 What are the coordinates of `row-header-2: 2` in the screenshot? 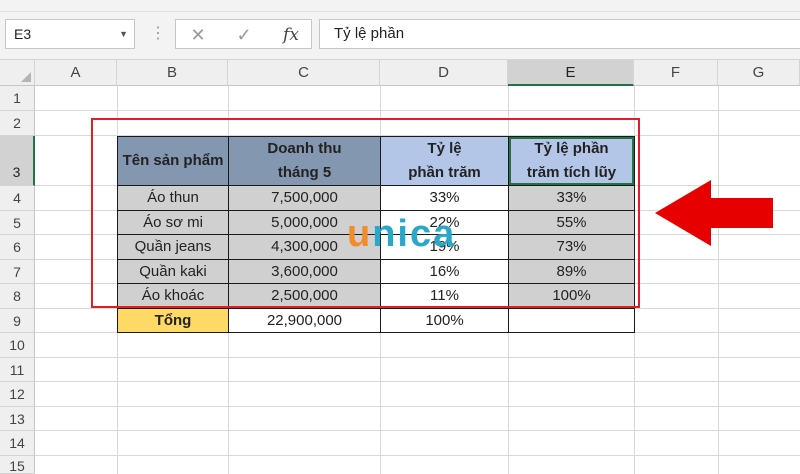 It's located at (17, 123).